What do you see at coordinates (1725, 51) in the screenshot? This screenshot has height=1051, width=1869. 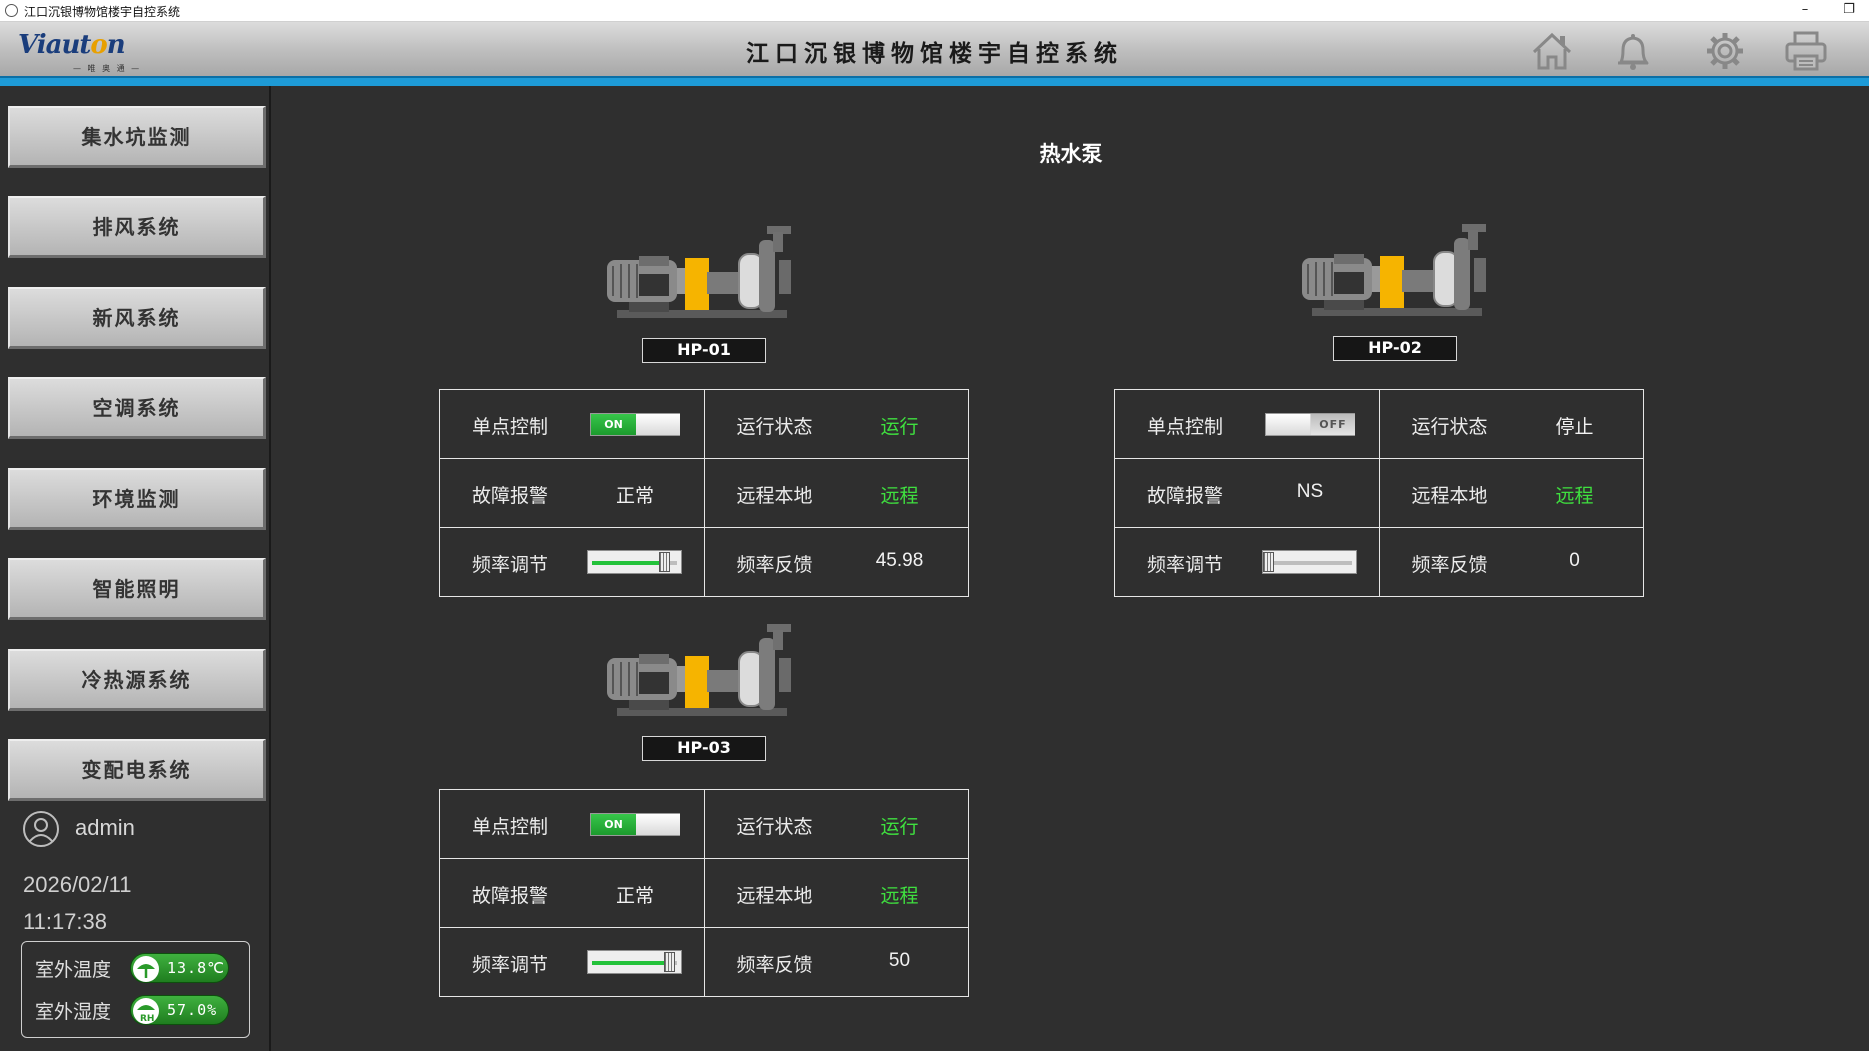 I see `gear-icon` at bounding box center [1725, 51].